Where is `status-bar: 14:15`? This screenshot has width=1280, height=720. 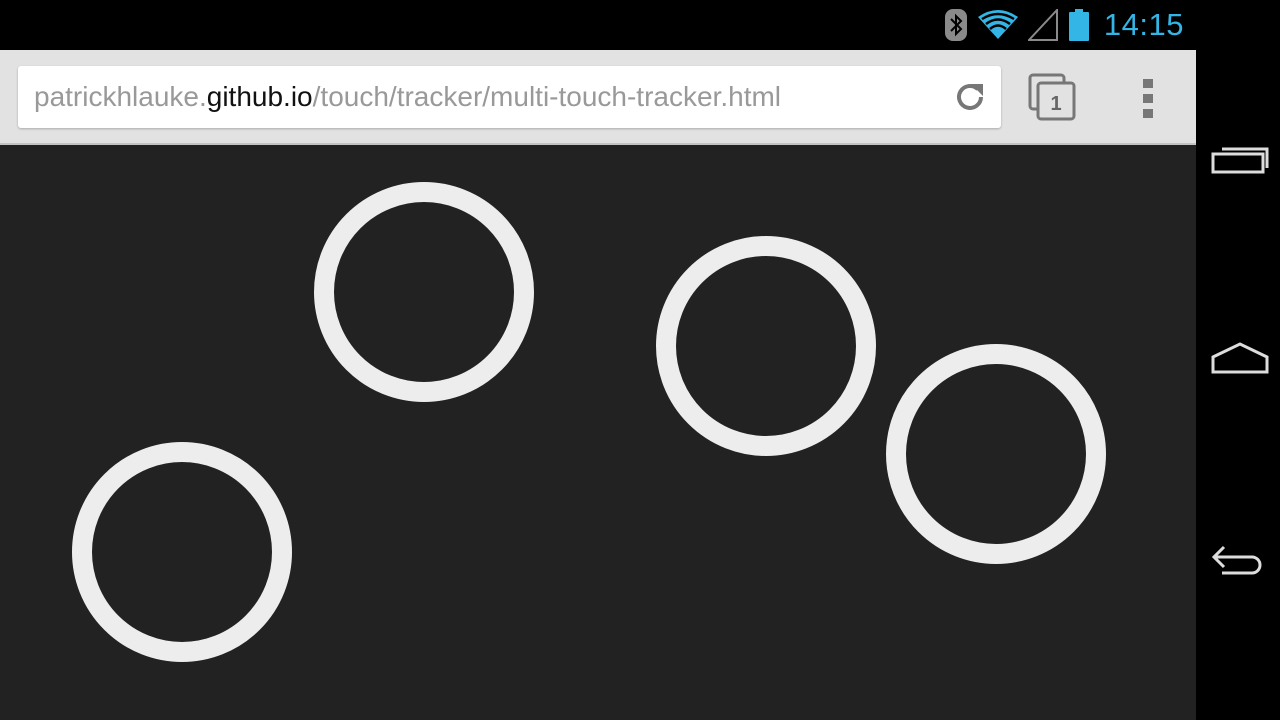 status-bar: 14:15 is located at coordinates (598, 25).